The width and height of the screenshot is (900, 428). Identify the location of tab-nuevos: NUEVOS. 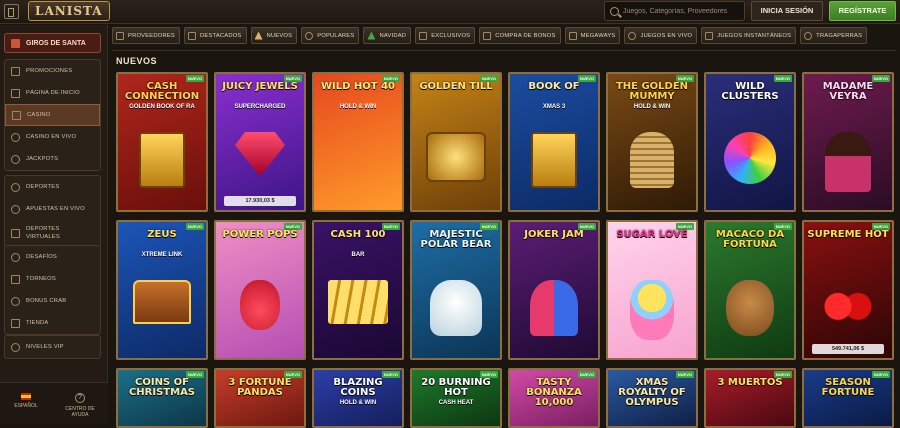
(274, 35).